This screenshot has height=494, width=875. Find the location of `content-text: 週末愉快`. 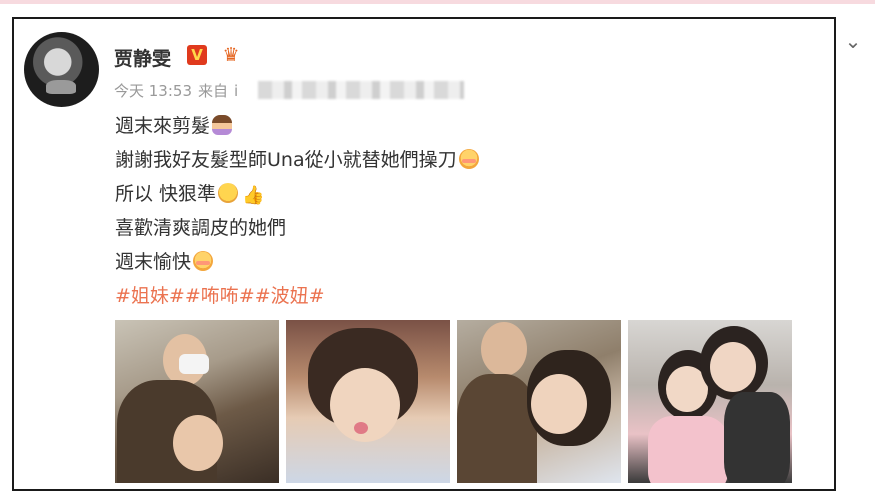

content-text: 週末愉快 is located at coordinates (153, 262).